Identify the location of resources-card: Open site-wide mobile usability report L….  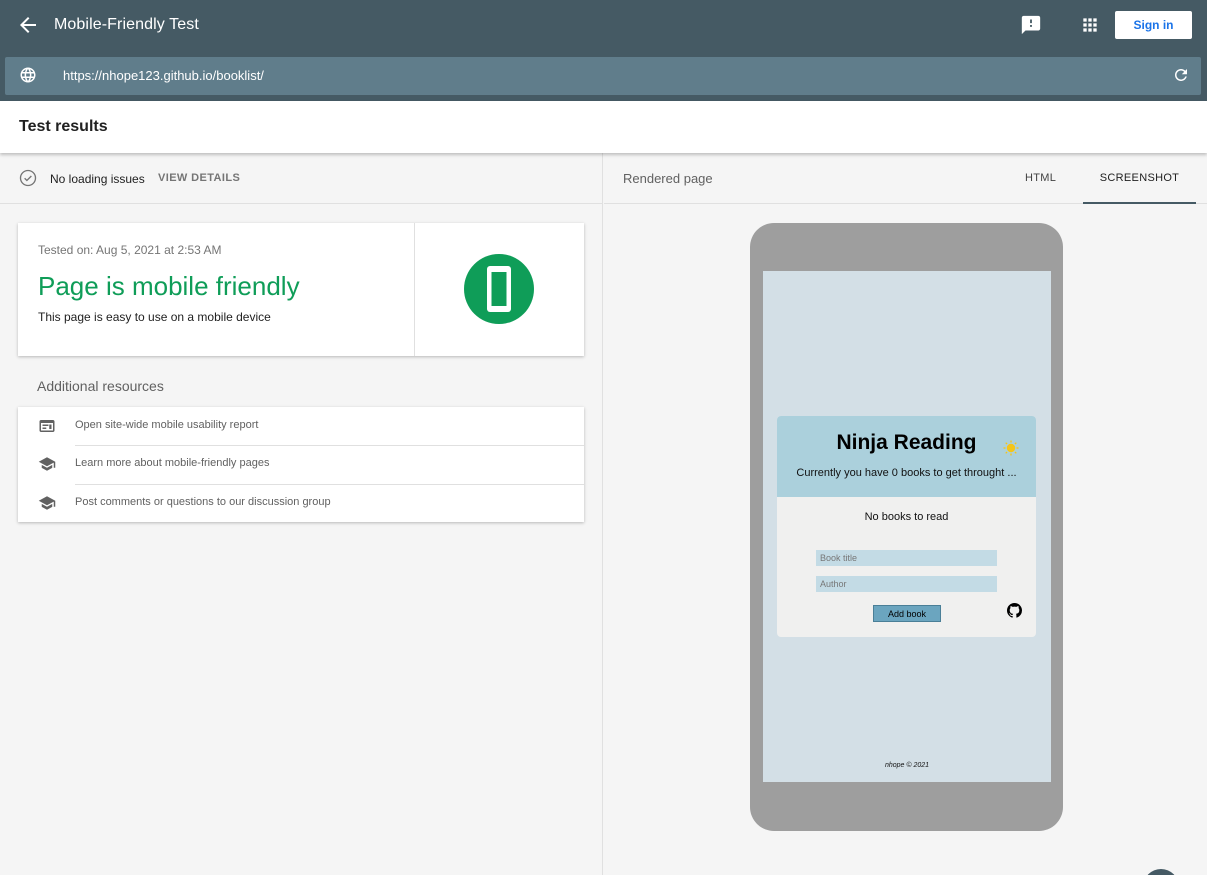
(301, 464).